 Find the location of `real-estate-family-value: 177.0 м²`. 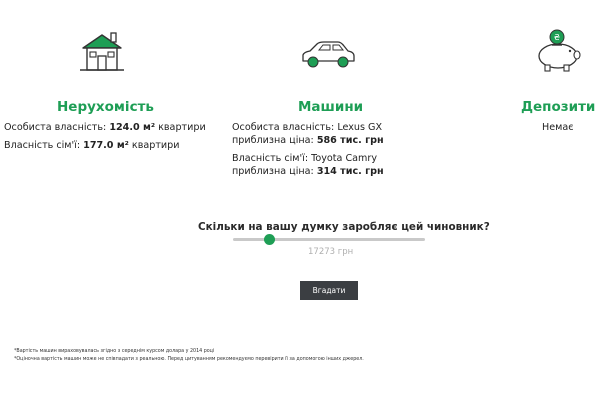

real-estate-family-value: 177.0 м² is located at coordinates (106, 145).